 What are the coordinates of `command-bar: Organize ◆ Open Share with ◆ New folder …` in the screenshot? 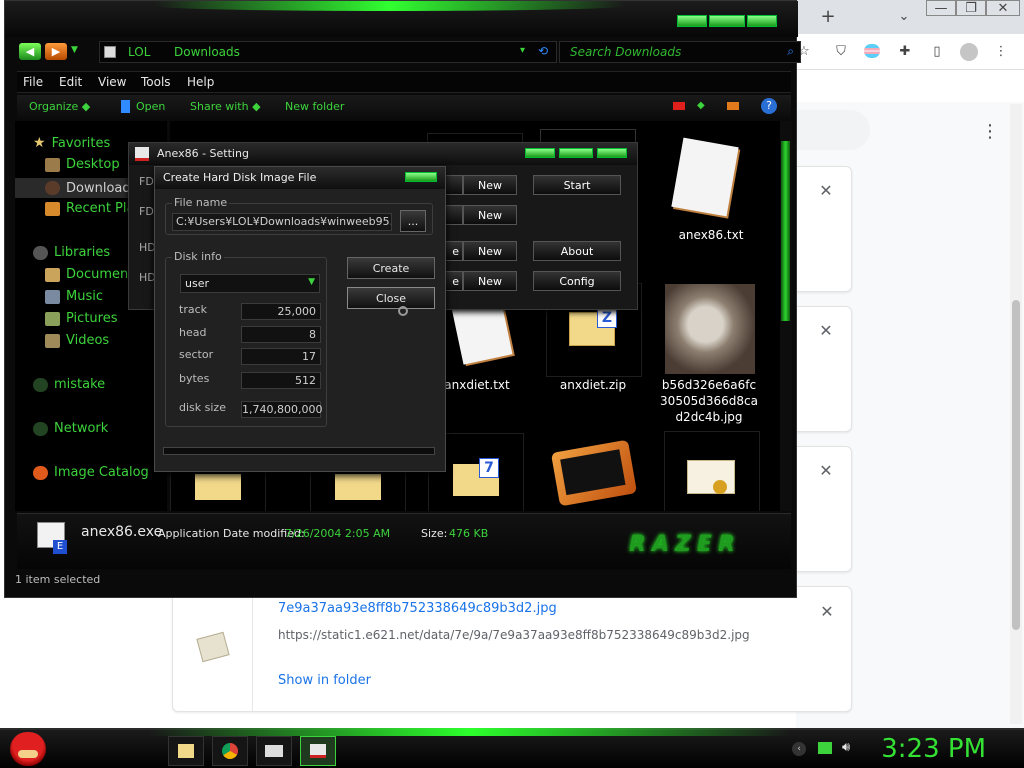 It's located at (404, 107).